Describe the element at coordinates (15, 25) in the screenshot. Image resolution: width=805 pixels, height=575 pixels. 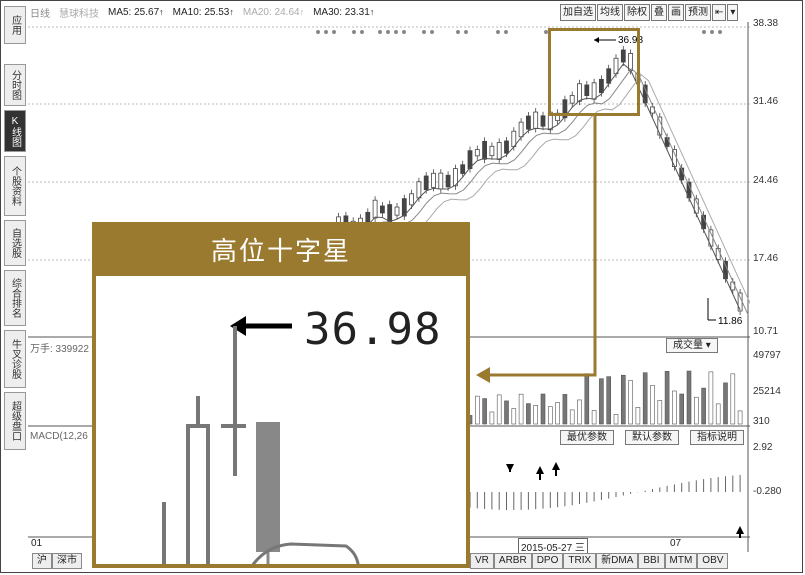
I see `tab-apps: 应用` at that location.